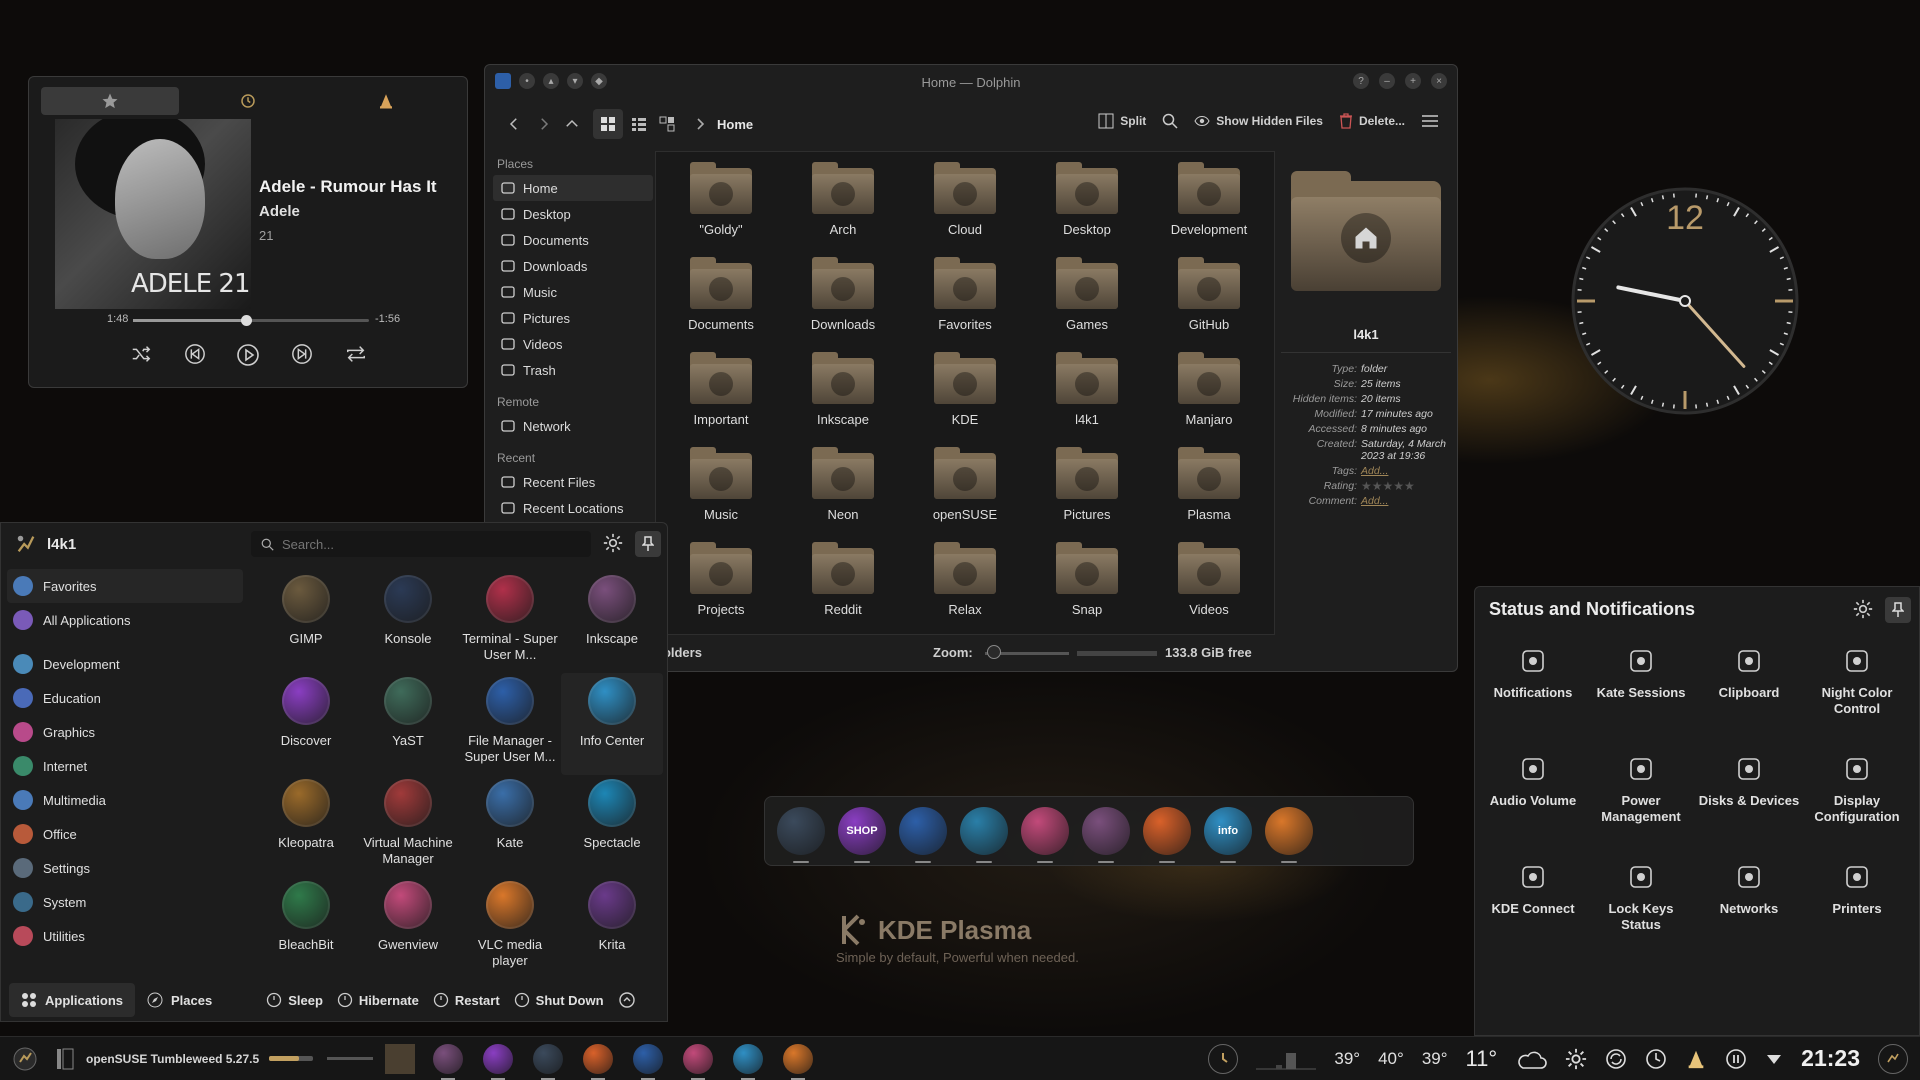  I want to click on split-button: Split, so click(1122, 121).